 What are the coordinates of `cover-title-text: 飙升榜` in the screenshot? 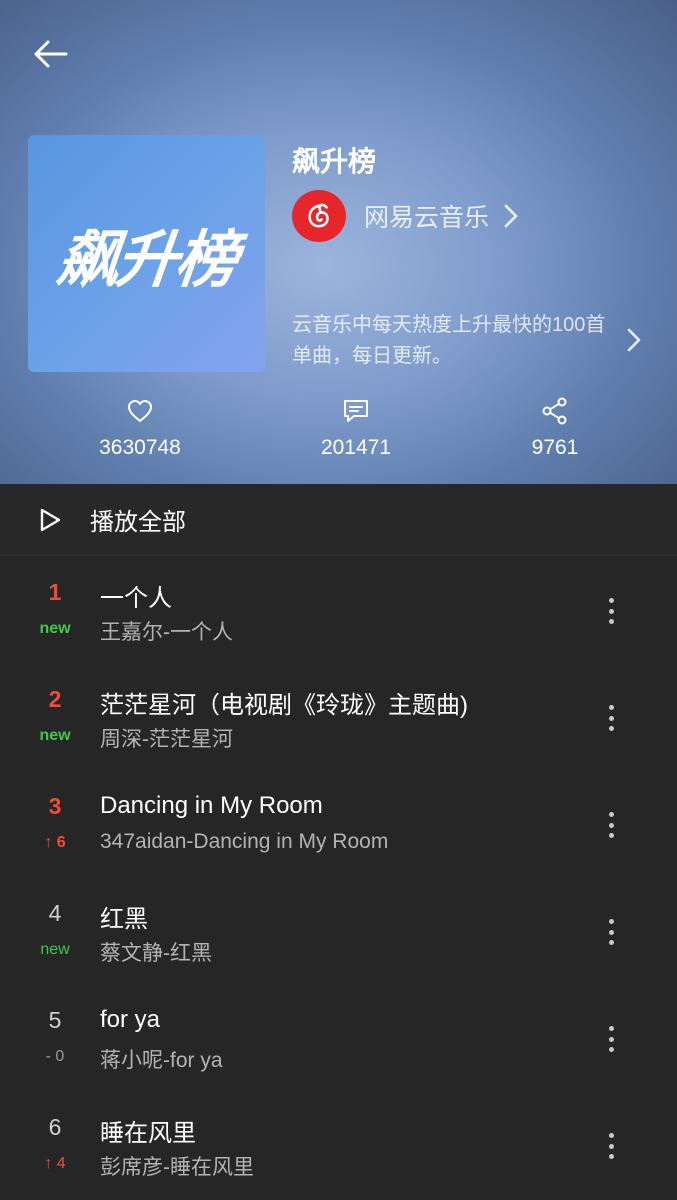 It's located at (146, 259).